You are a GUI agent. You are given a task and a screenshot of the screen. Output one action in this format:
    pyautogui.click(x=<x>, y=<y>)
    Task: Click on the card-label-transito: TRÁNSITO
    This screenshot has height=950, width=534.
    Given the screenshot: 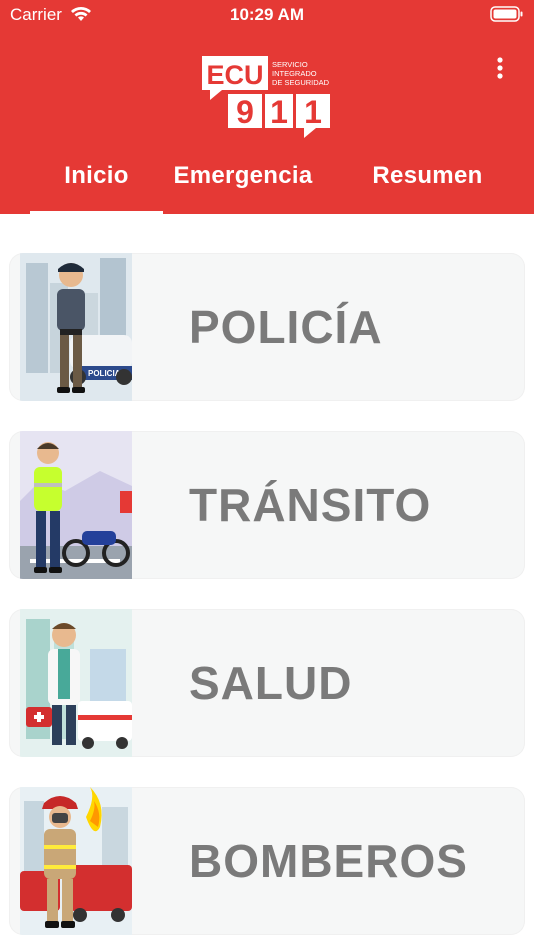 What is the action you would take?
    pyautogui.click(x=310, y=505)
    